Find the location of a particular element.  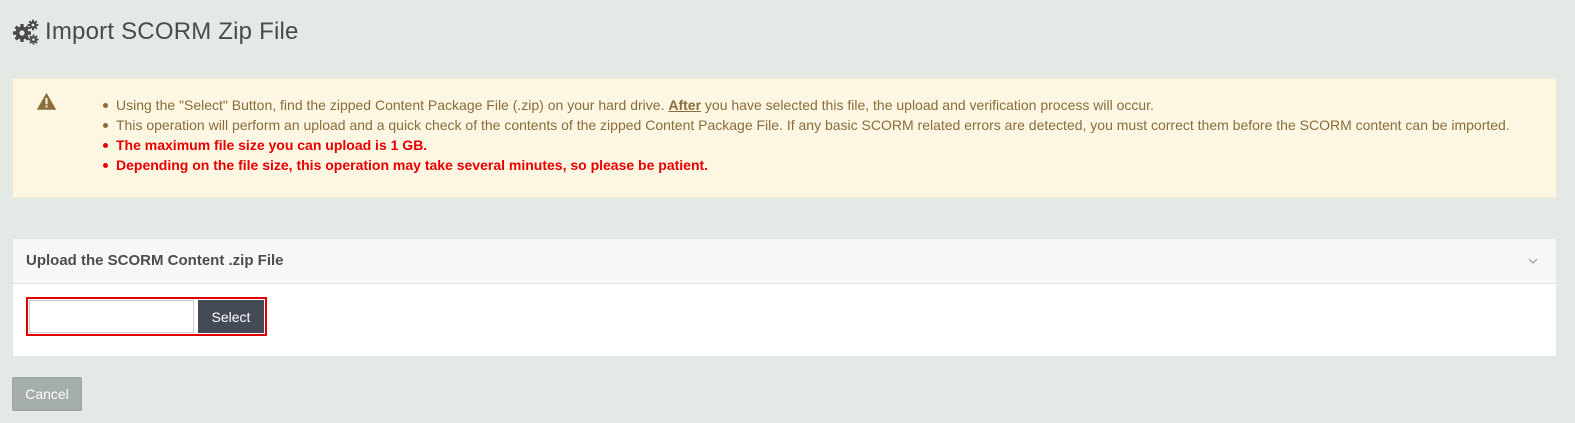

page-title: Import SCORM Zip File is located at coordinates (172, 31).